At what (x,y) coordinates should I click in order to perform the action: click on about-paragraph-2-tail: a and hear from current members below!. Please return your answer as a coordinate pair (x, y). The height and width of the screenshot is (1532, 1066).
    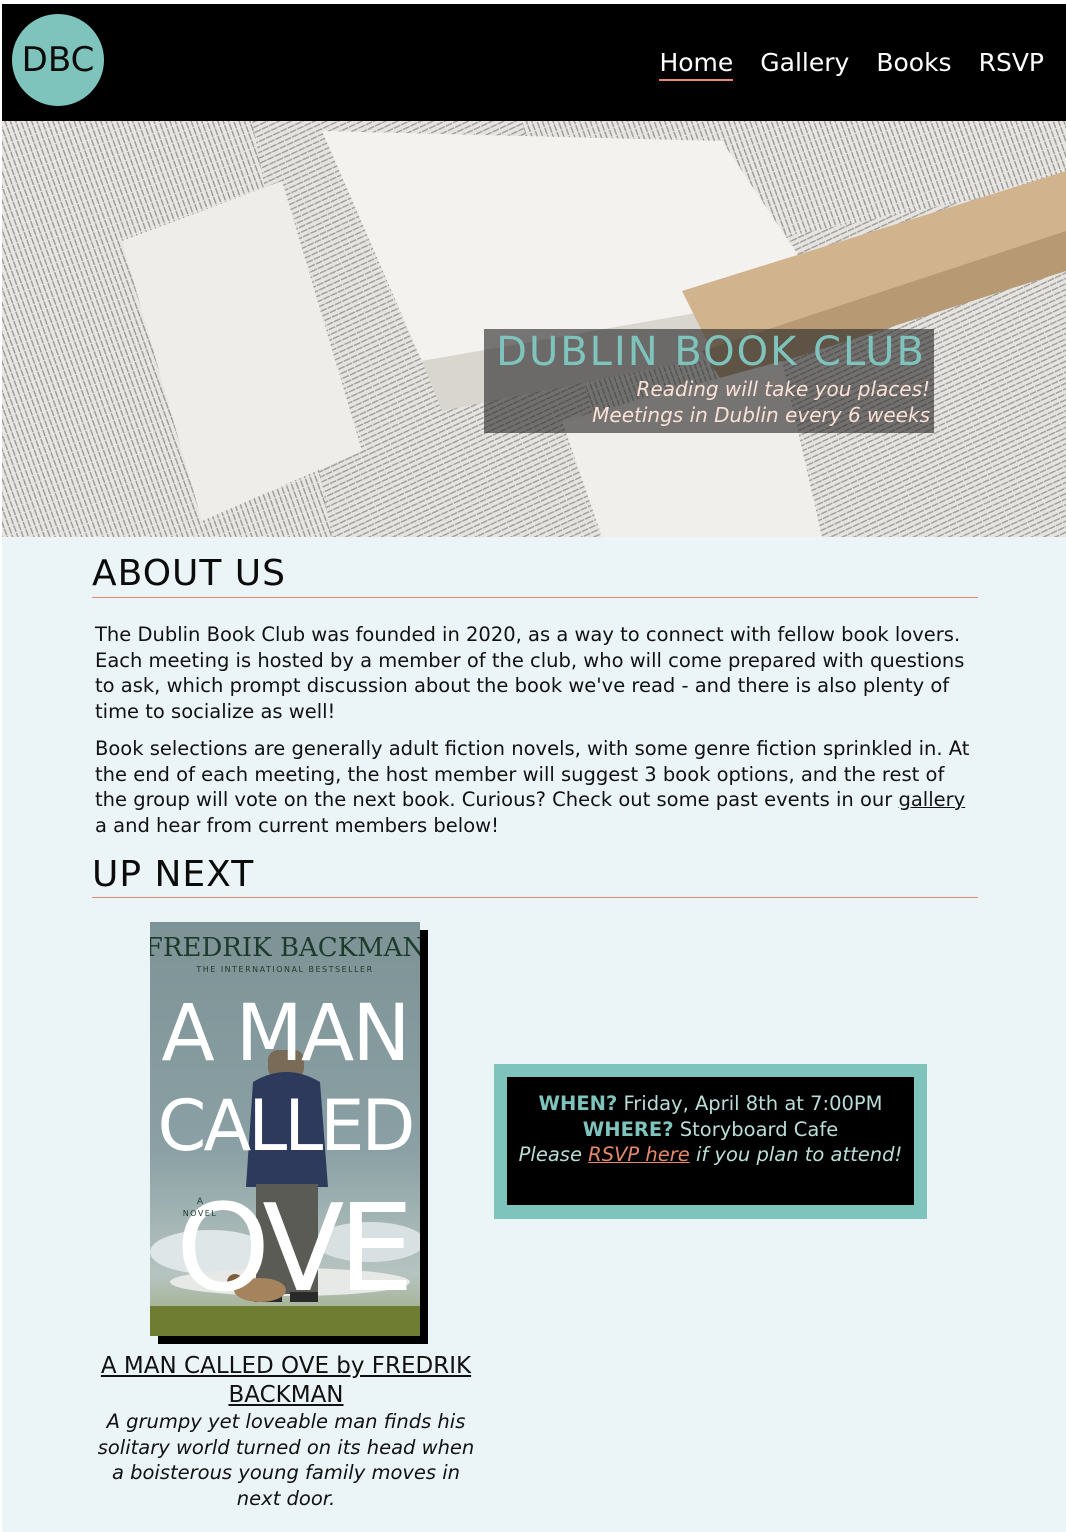
    Looking at the image, I should click on (297, 825).